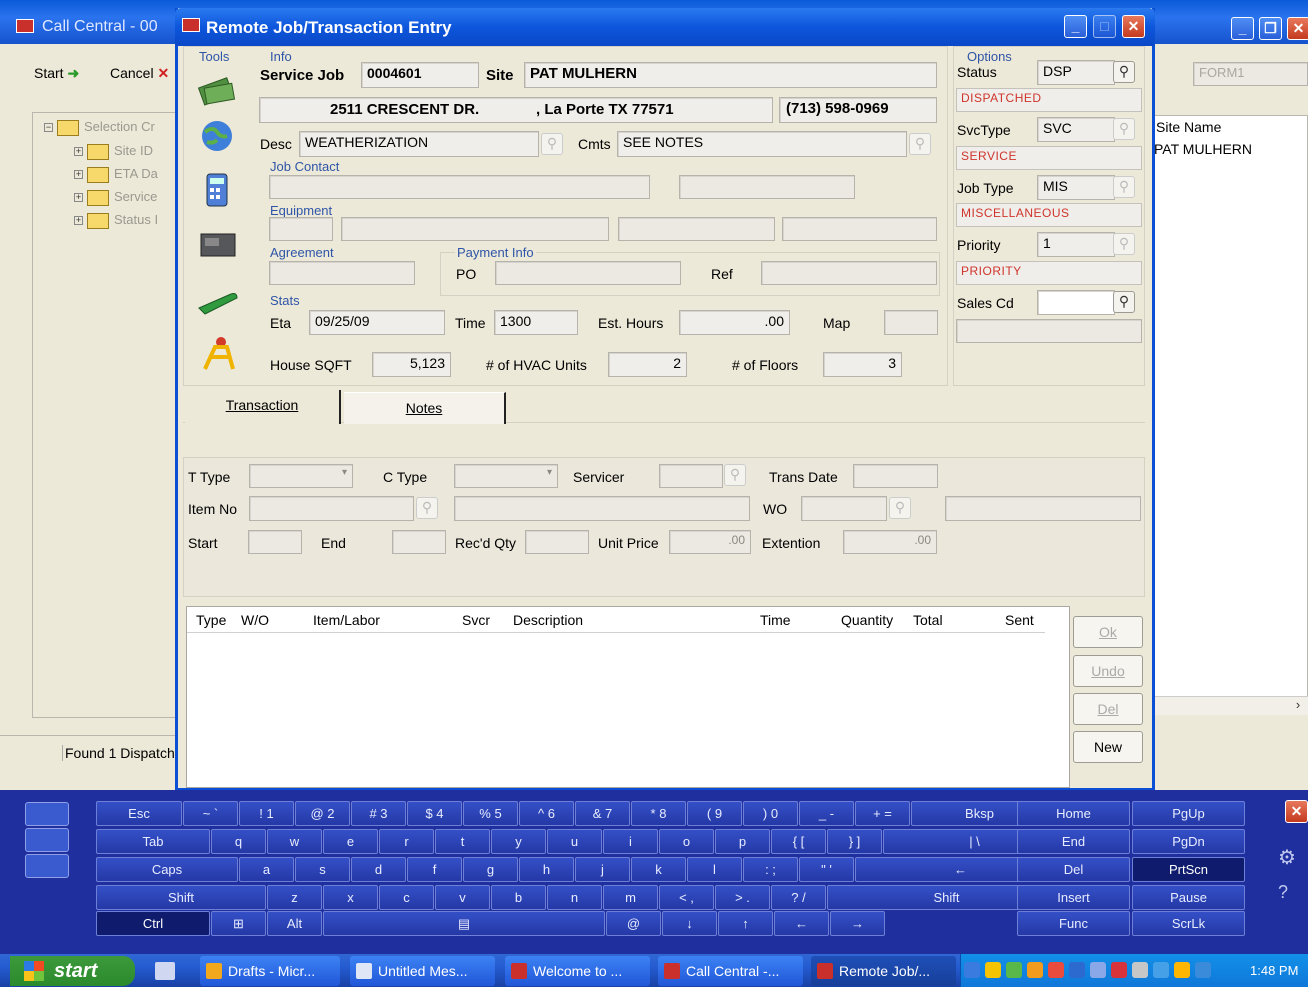 The width and height of the screenshot is (1308, 987). What do you see at coordinates (552, 144) in the screenshot?
I see `desc-lookup-icon: ⚲` at bounding box center [552, 144].